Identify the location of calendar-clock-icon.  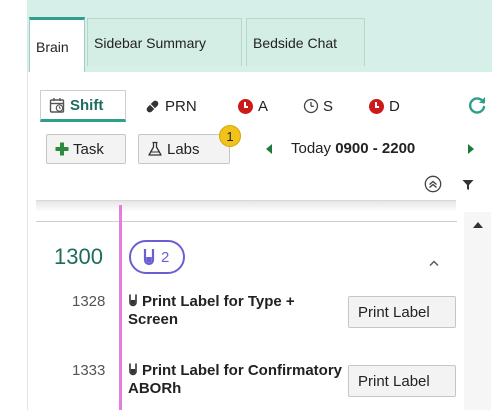
(57, 105).